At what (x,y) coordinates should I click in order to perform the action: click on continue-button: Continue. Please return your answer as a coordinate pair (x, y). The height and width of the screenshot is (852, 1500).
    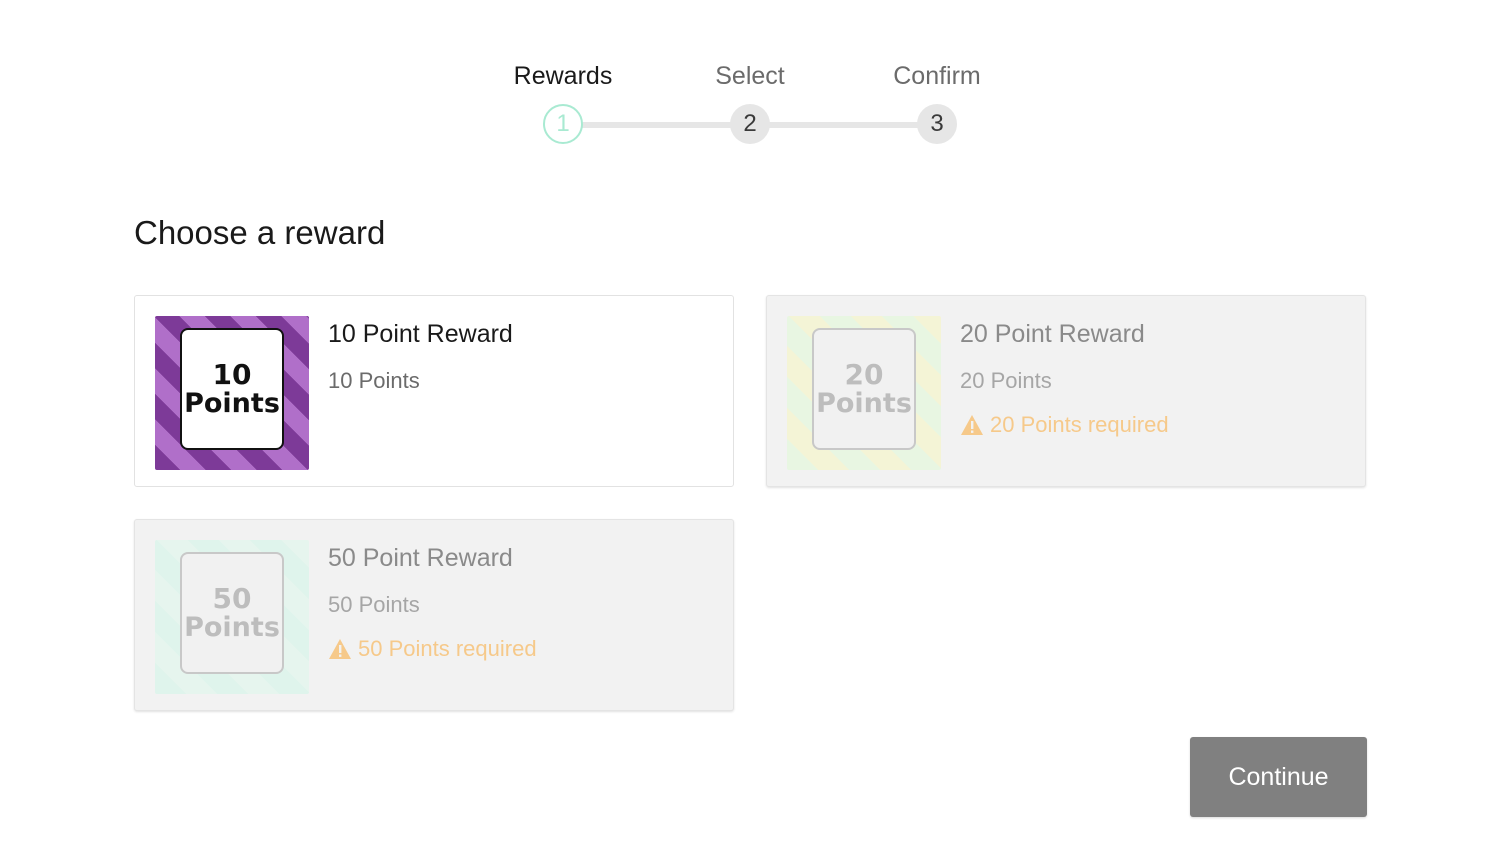
    Looking at the image, I should click on (1278, 777).